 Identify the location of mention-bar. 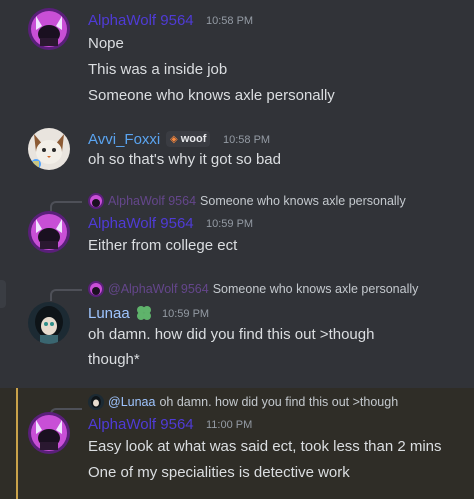
(17, 443).